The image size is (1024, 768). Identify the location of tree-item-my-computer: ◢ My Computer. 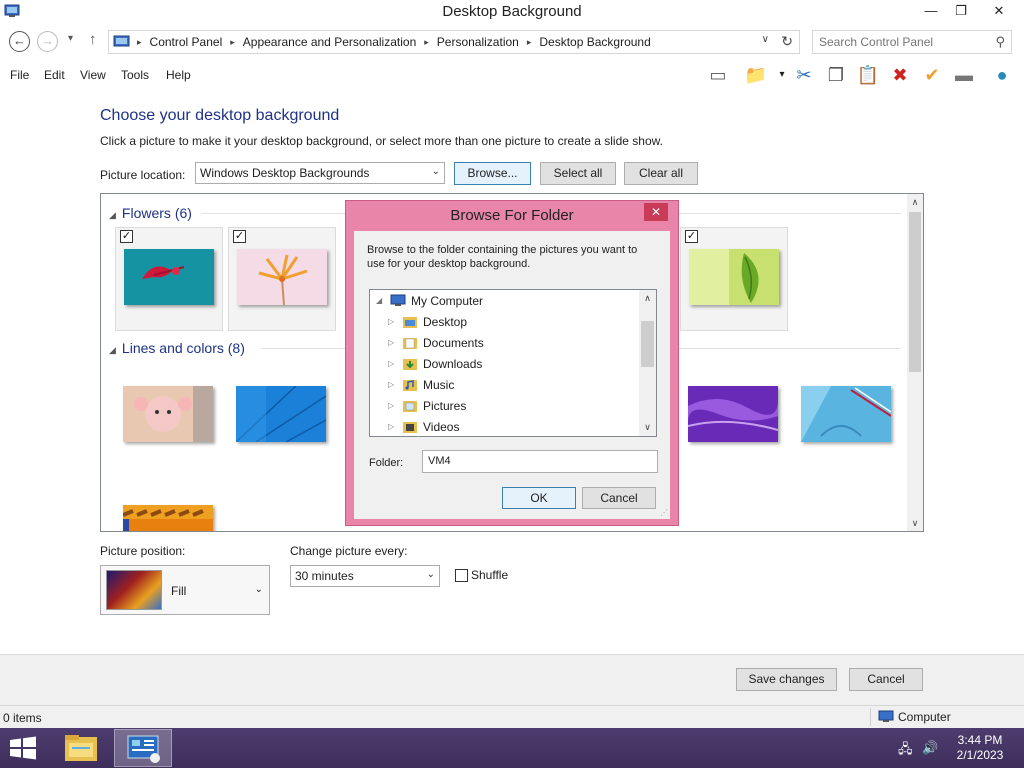
(429, 300).